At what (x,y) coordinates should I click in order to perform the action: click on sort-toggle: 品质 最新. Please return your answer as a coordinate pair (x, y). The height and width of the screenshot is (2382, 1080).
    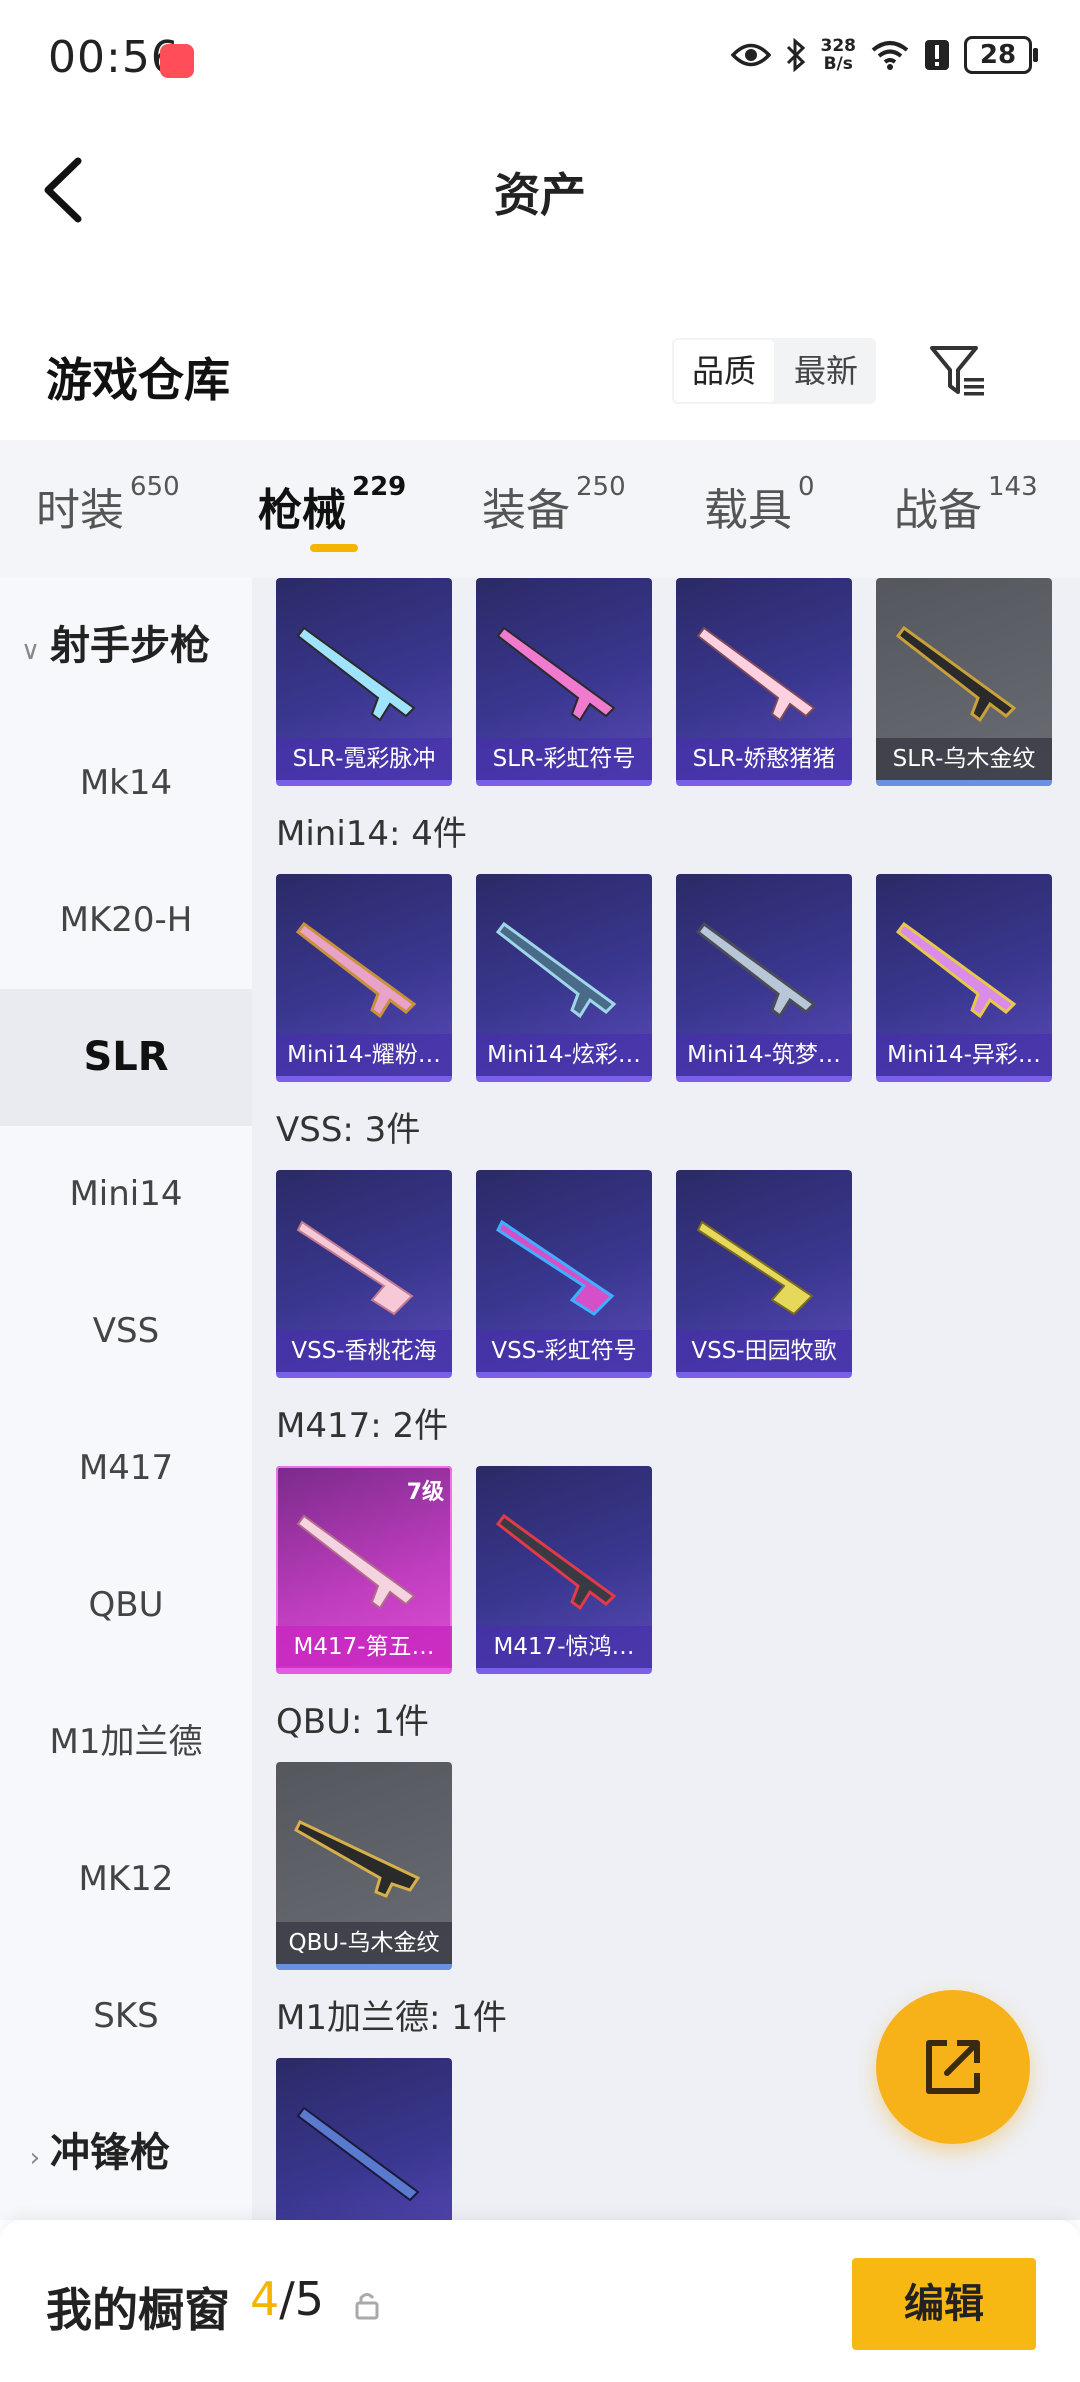
    Looking at the image, I should click on (774, 371).